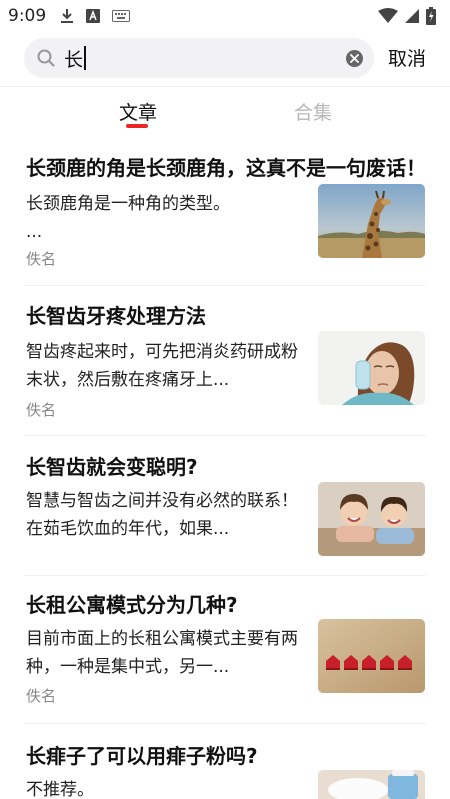 The width and height of the screenshot is (450, 799). Describe the element at coordinates (112, 467) in the screenshot. I see `article-title: 长智齿就会变聪明?` at that location.